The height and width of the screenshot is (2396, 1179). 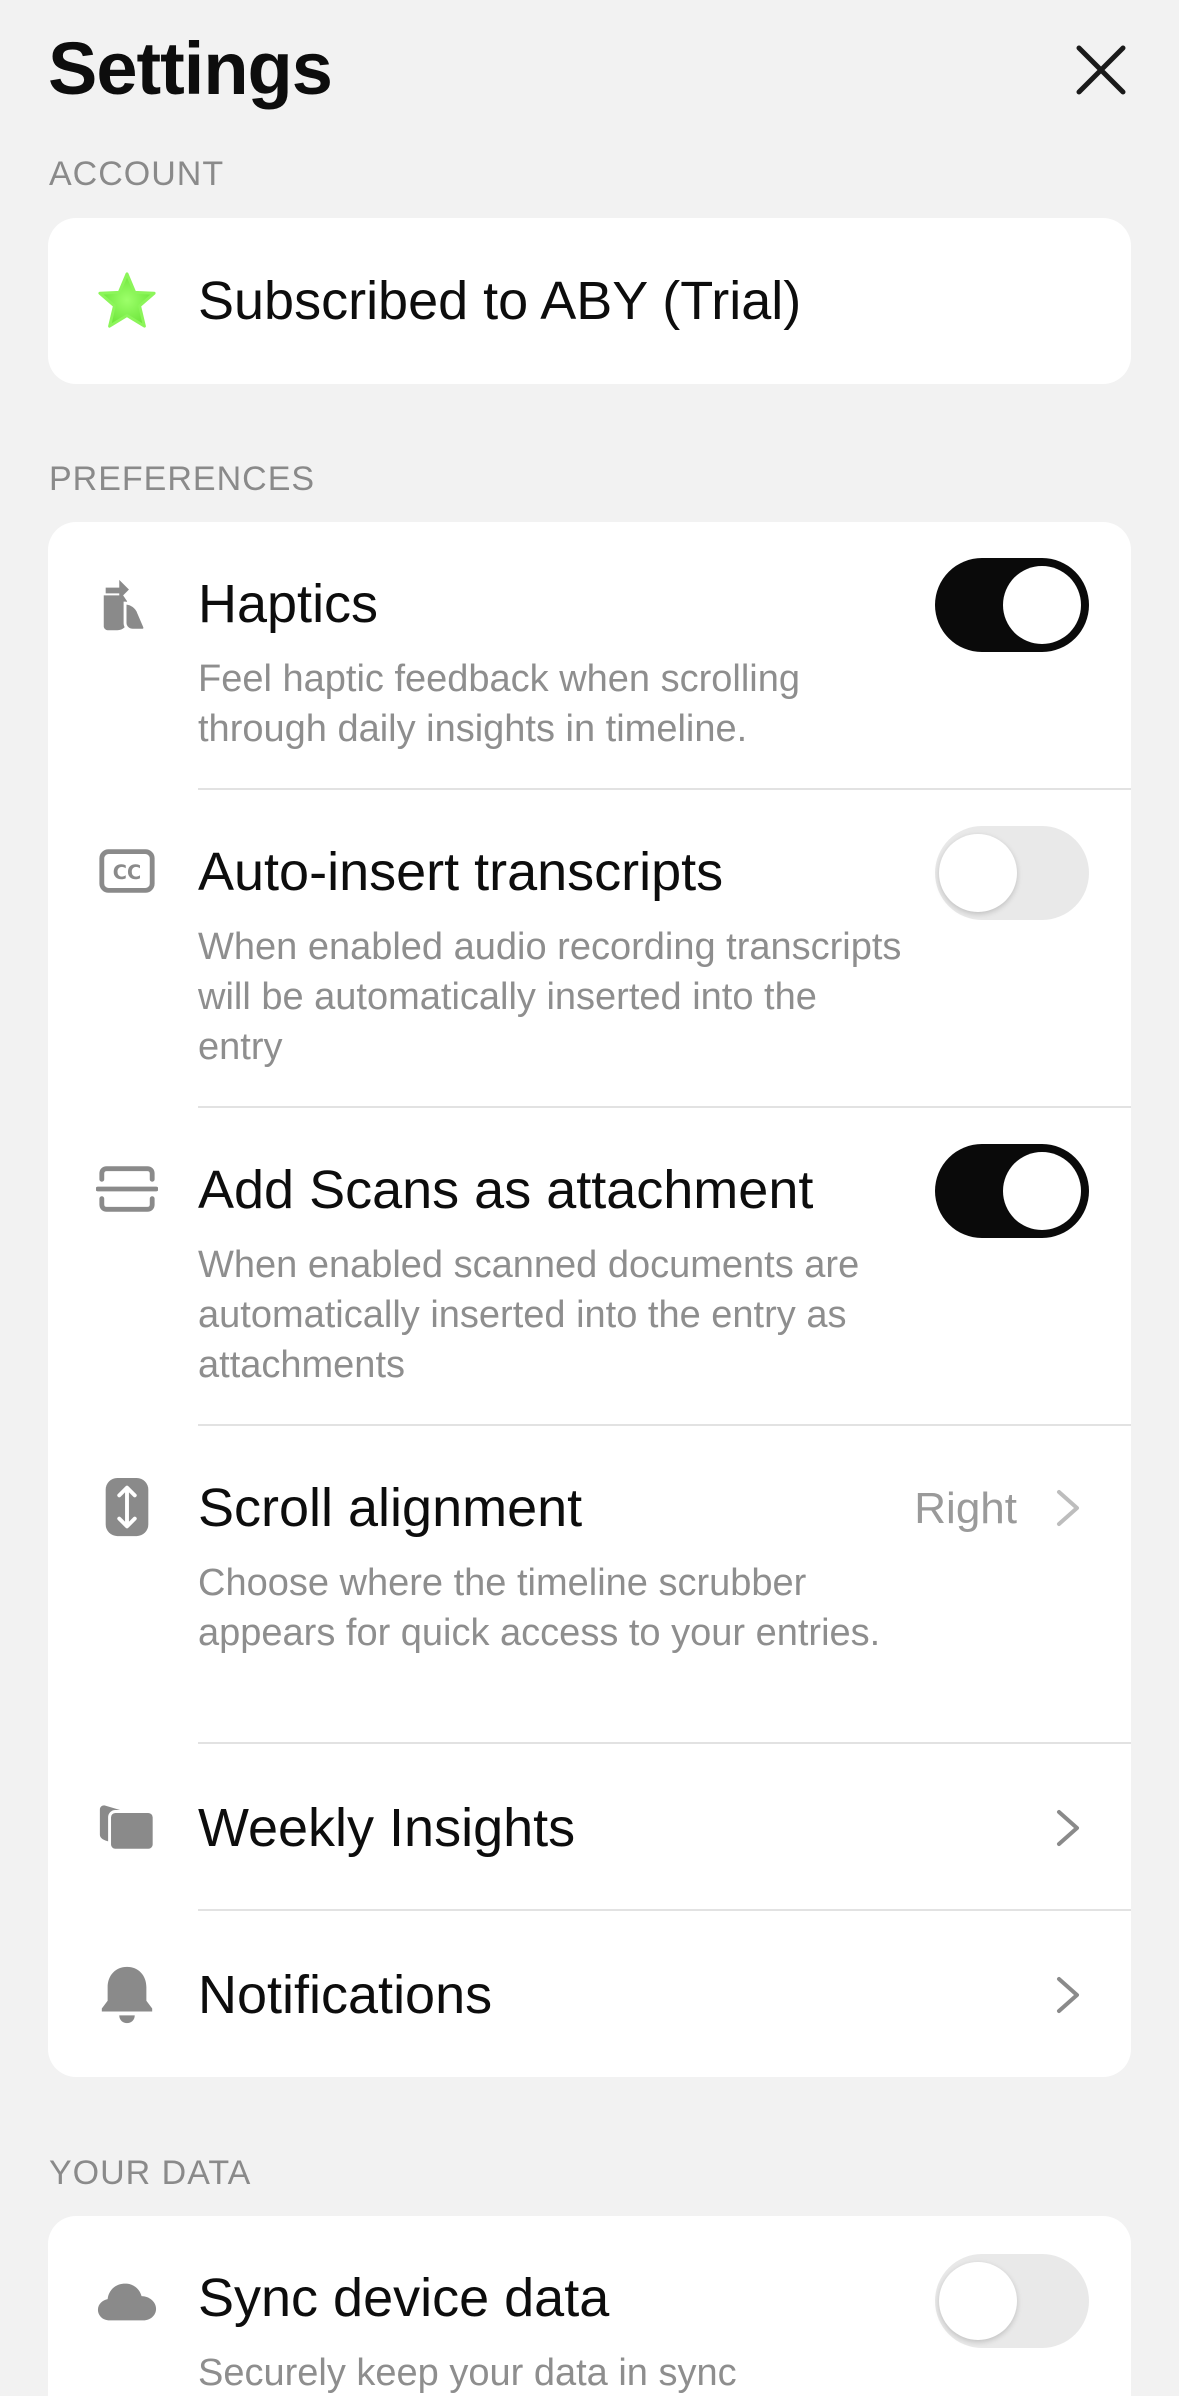 I want to click on header: Settings, so click(x=589, y=69).